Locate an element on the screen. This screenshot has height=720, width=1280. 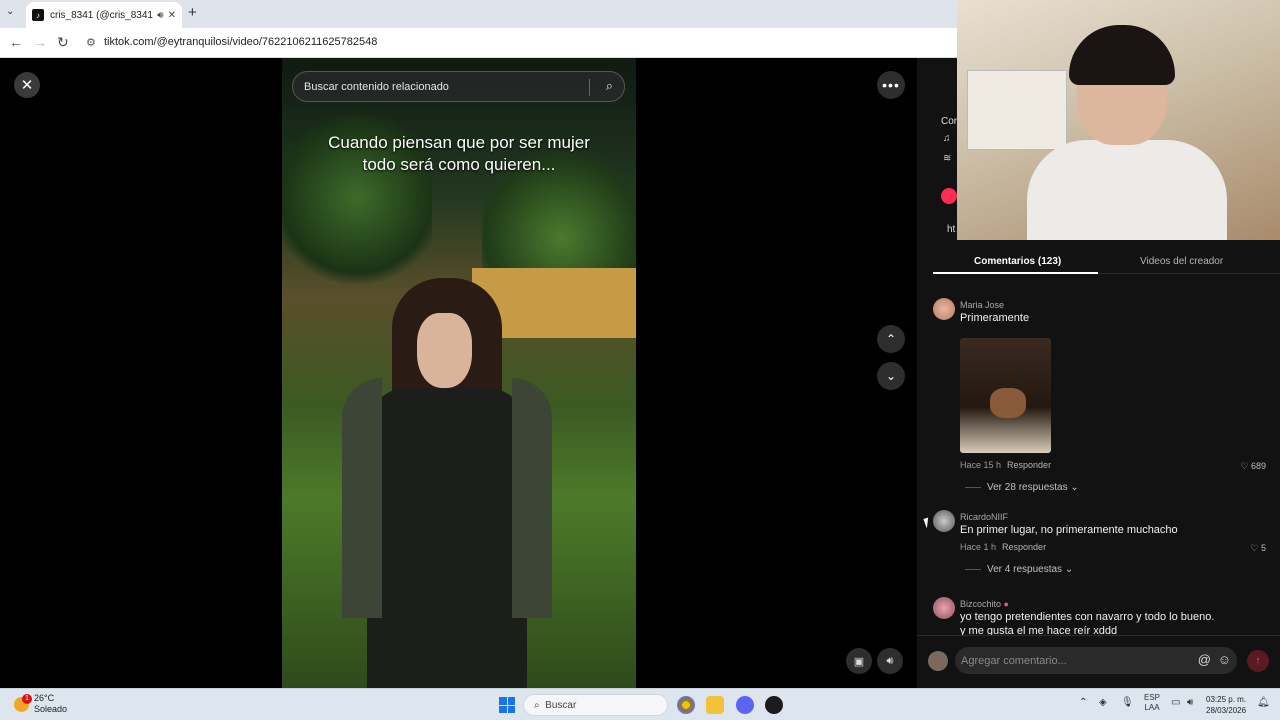
tiktok-favicon-icon: ♪ is located at coordinates (38, 15).